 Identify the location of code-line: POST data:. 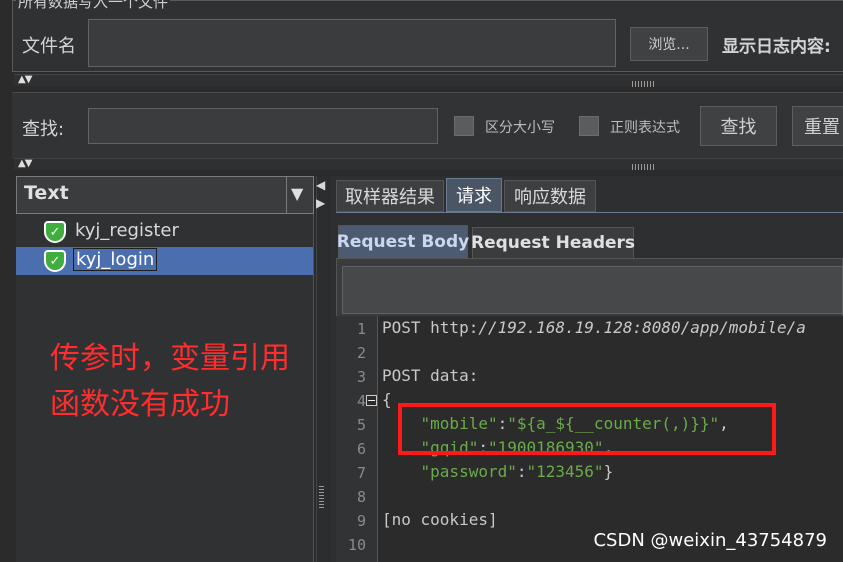
(430, 375).